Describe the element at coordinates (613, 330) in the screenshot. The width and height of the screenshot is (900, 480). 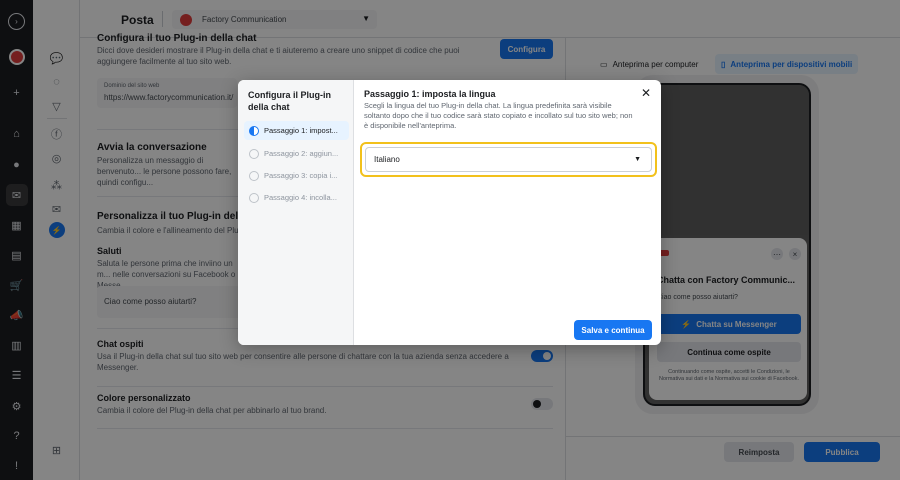
I see `save-and-continue-button: Salva e continua` at that location.